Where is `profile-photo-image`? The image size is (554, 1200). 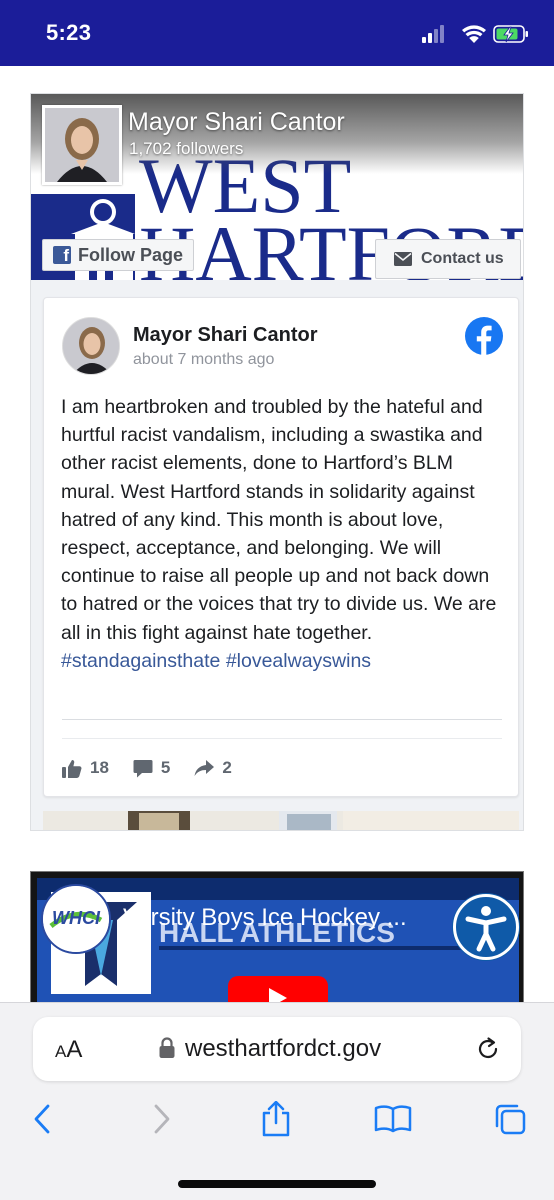
profile-photo-image is located at coordinates (82, 145).